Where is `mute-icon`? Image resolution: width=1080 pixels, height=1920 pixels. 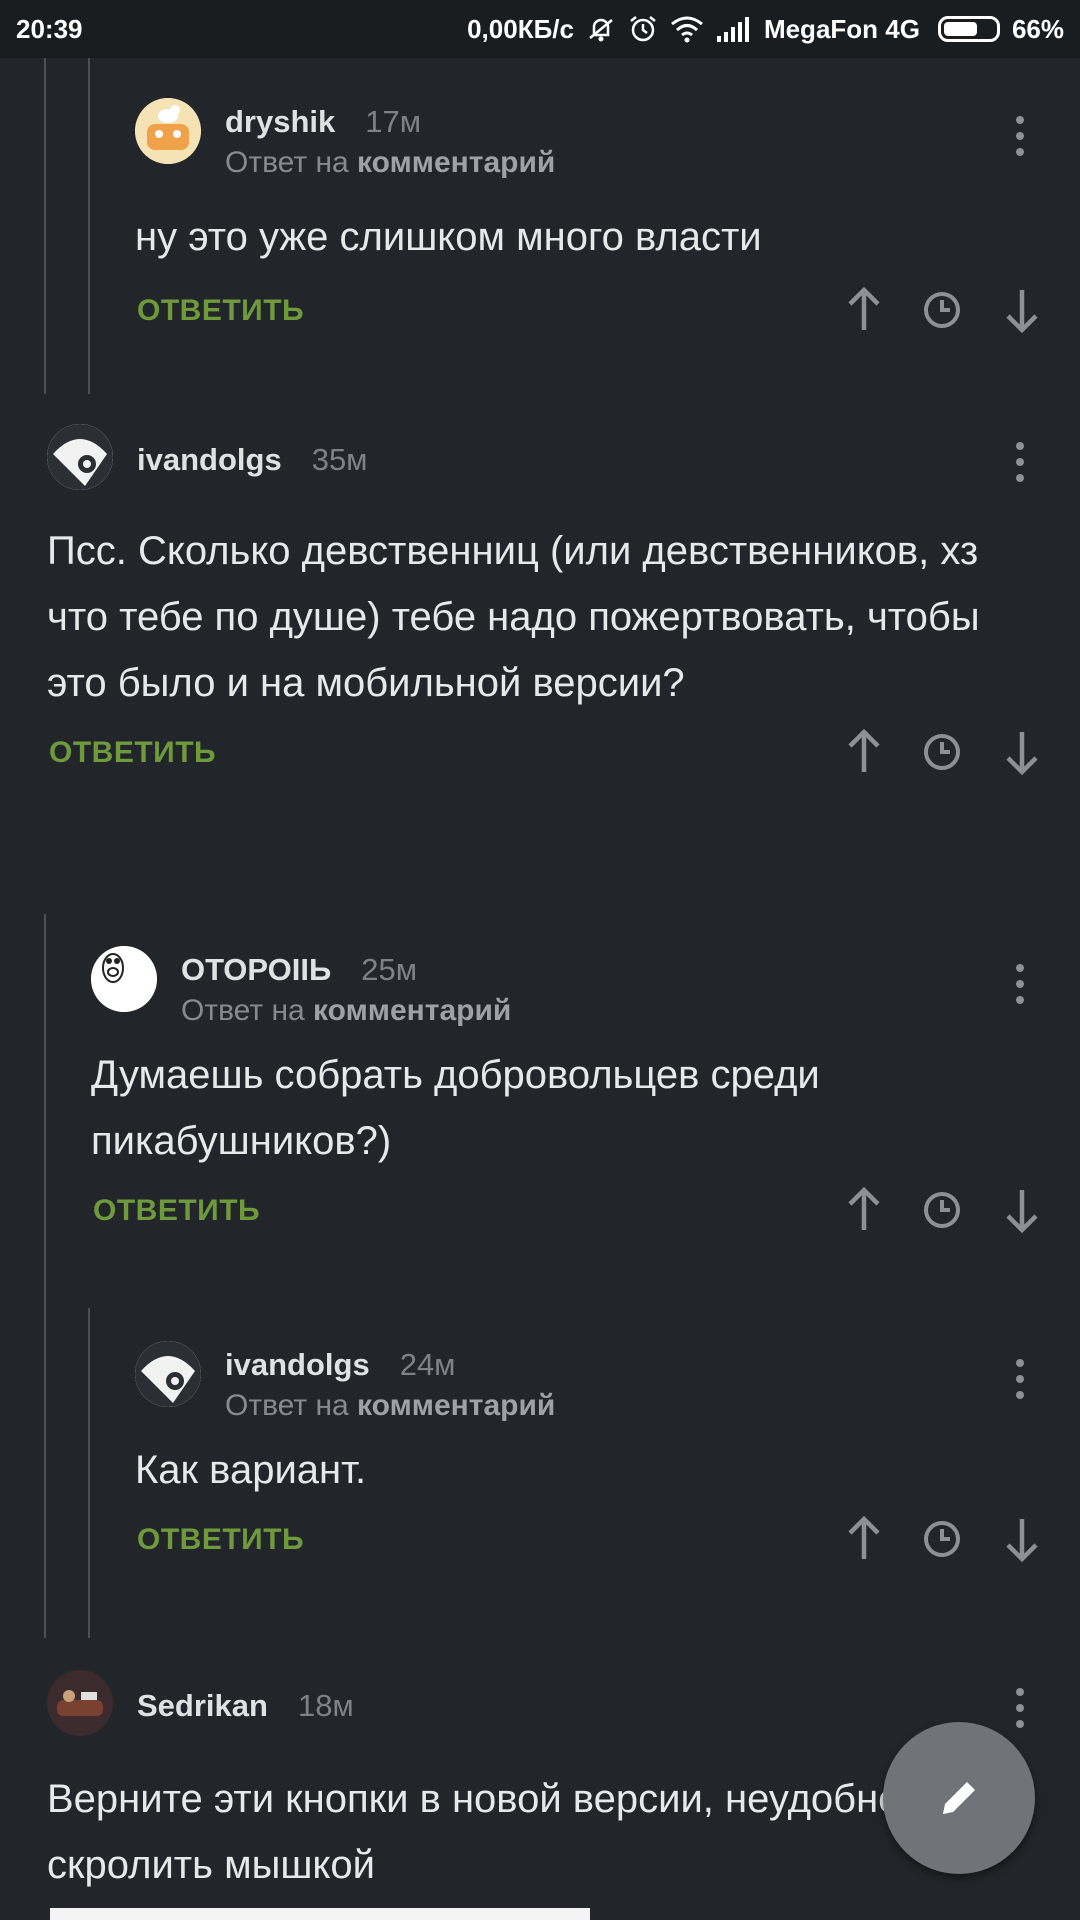
mute-icon is located at coordinates (601, 29).